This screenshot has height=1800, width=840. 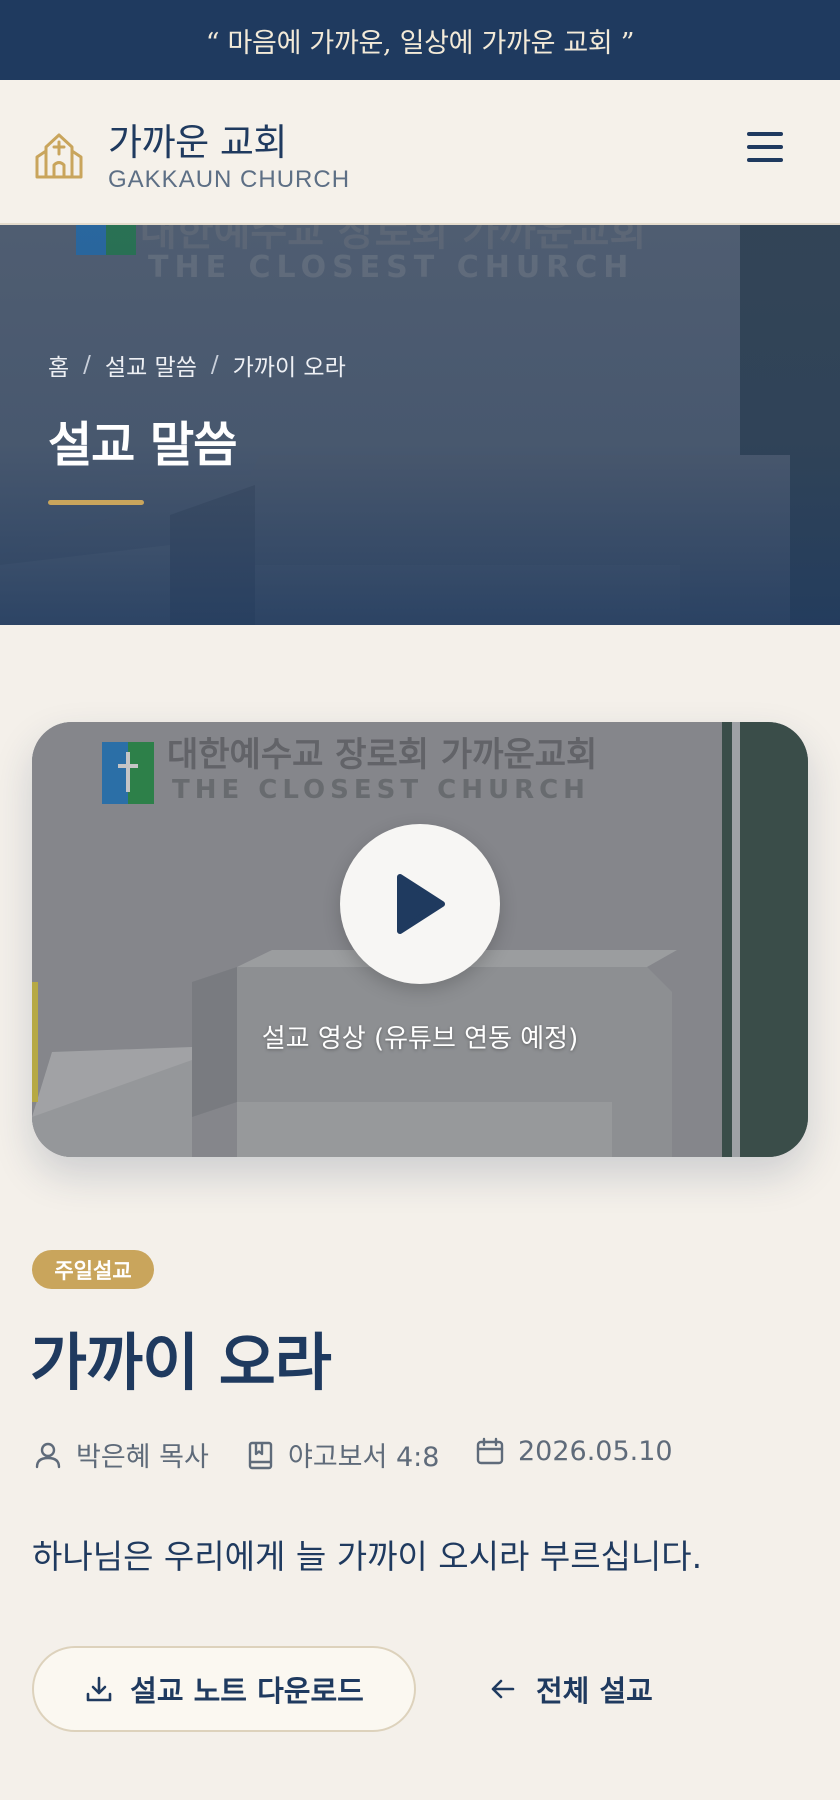 I want to click on preacher-name: 박은혜 목사, so click(x=142, y=1457).